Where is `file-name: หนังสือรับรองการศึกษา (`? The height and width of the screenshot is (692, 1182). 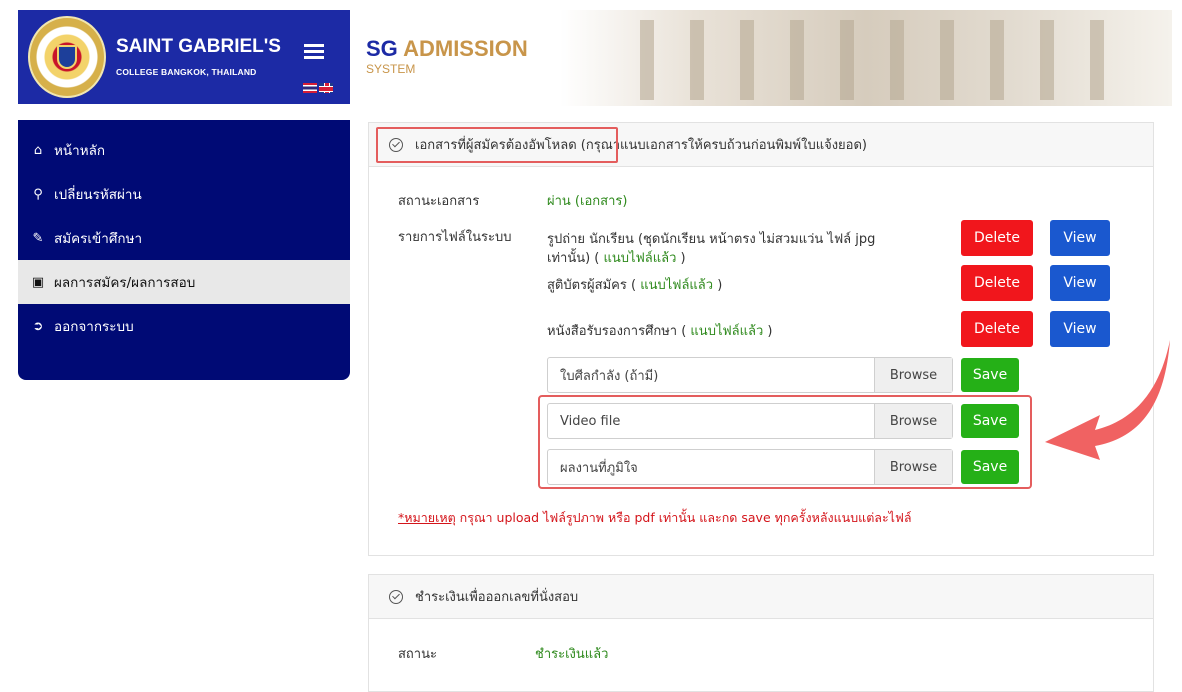 file-name: หนังสือรับรองการศึกษา ( is located at coordinates (617, 331).